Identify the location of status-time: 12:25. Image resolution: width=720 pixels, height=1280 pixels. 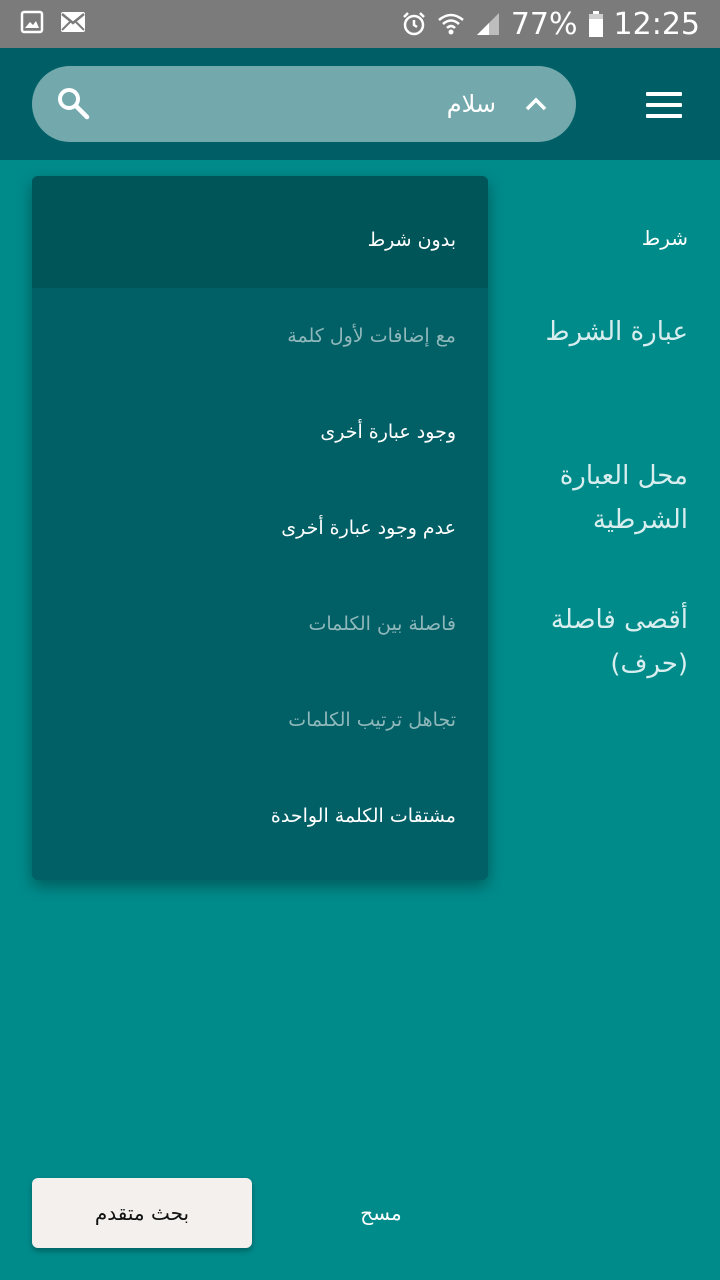
(656, 24).